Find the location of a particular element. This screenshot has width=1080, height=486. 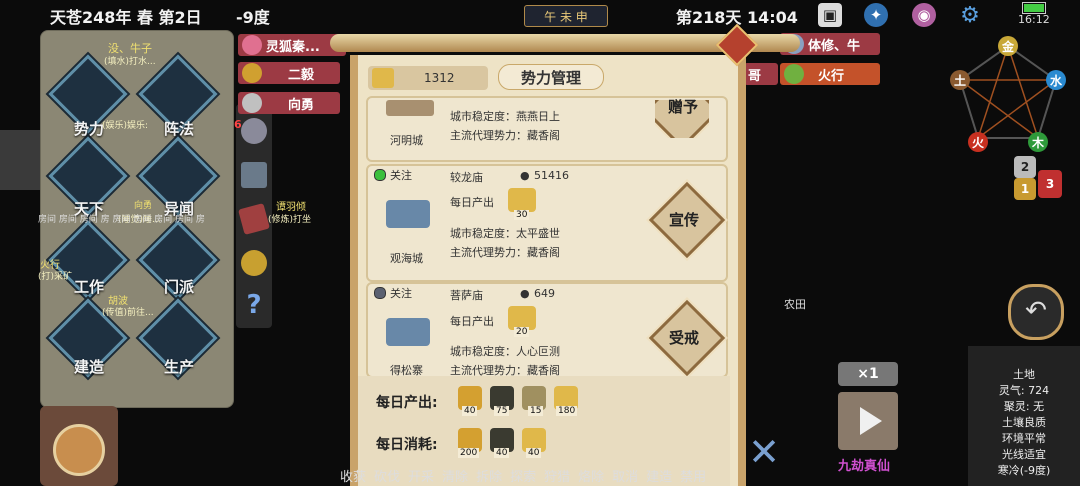

toolbar-clear: 清除 is located at coordinates (455, 476).